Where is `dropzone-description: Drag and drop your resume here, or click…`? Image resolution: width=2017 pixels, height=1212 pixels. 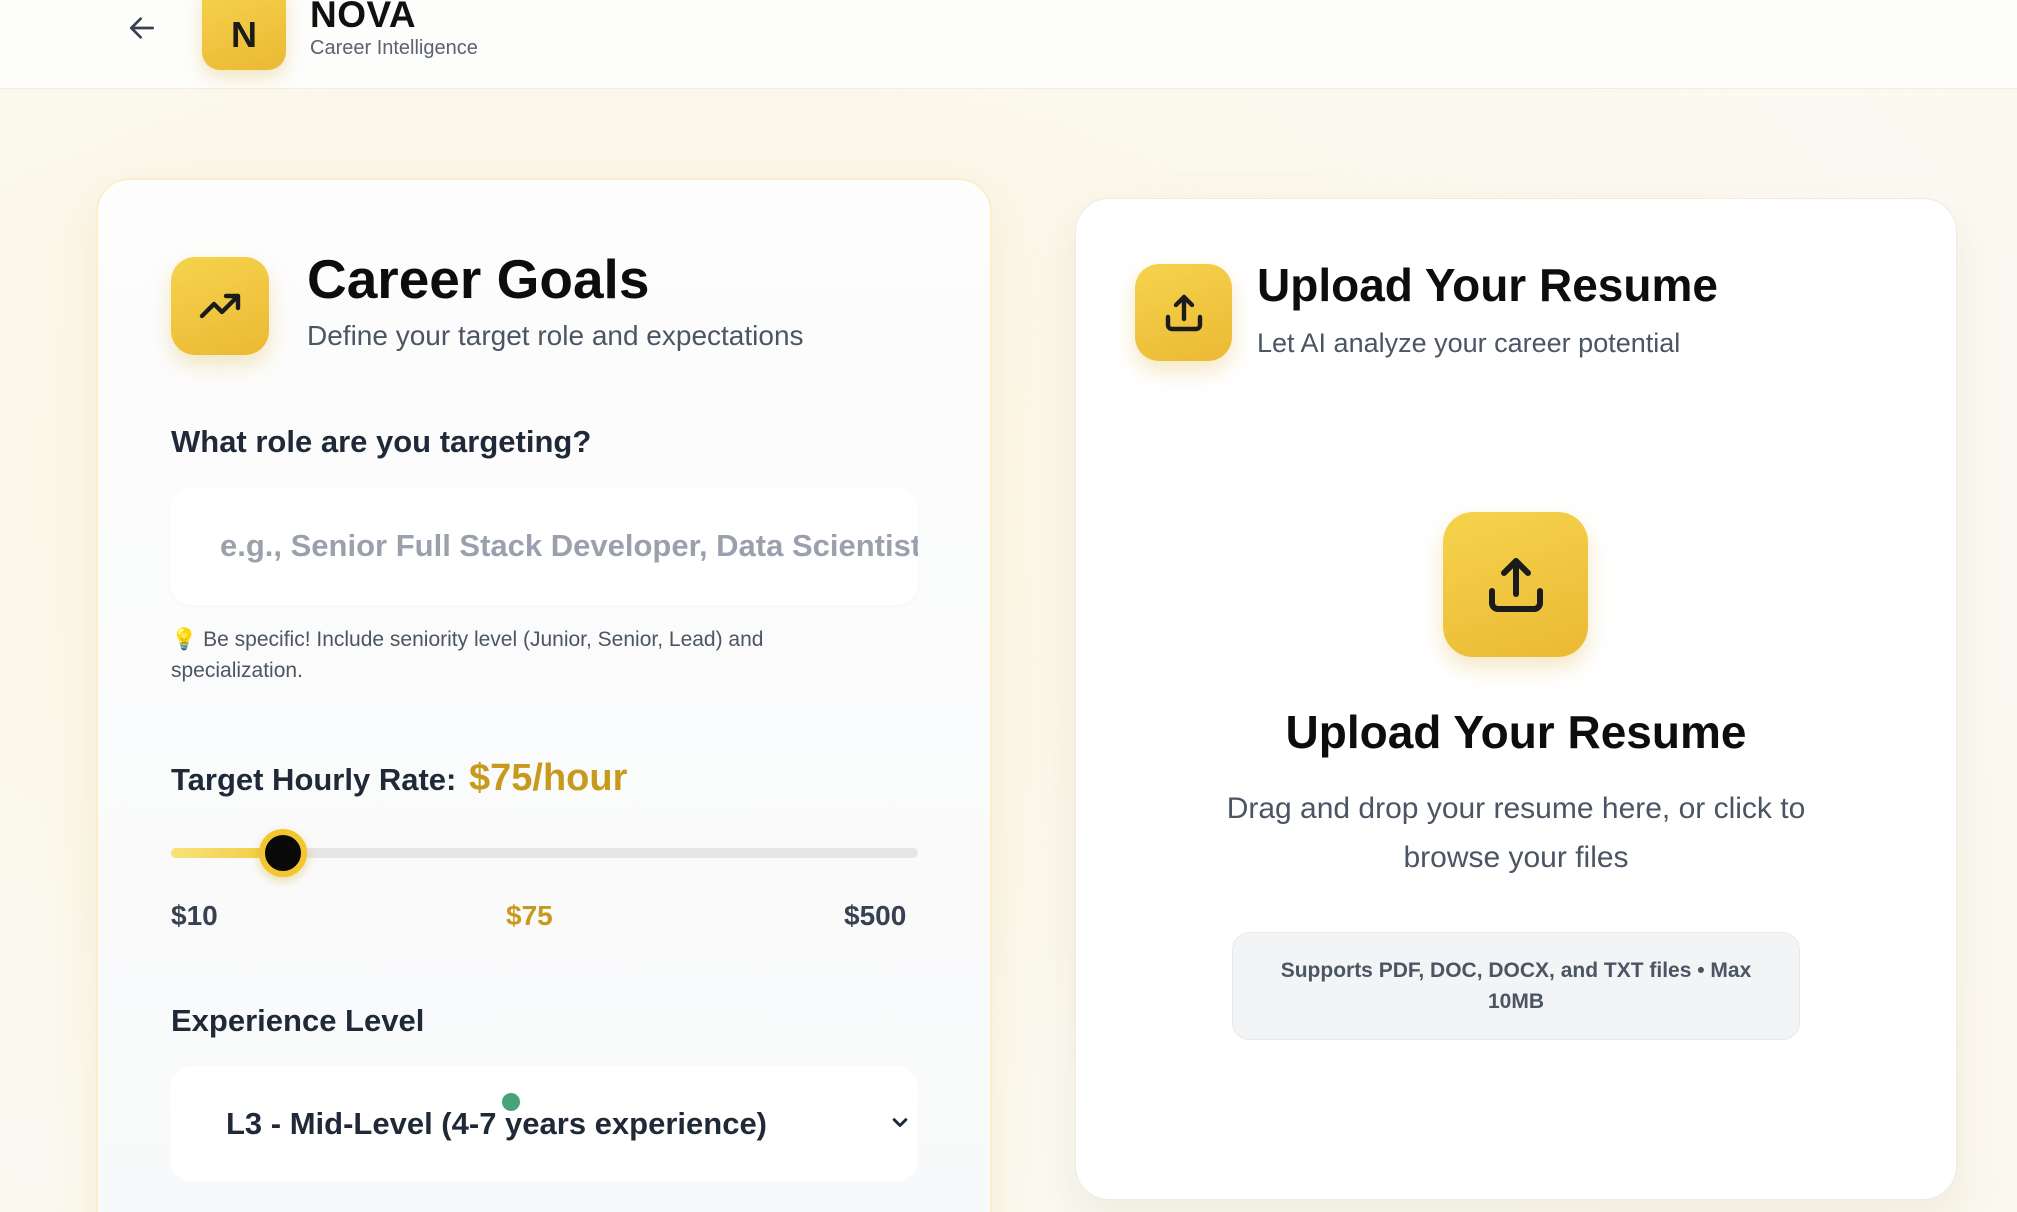 dropzone-description: Drag and drop your resume here, or click… is located at coordinates (1516, 833).